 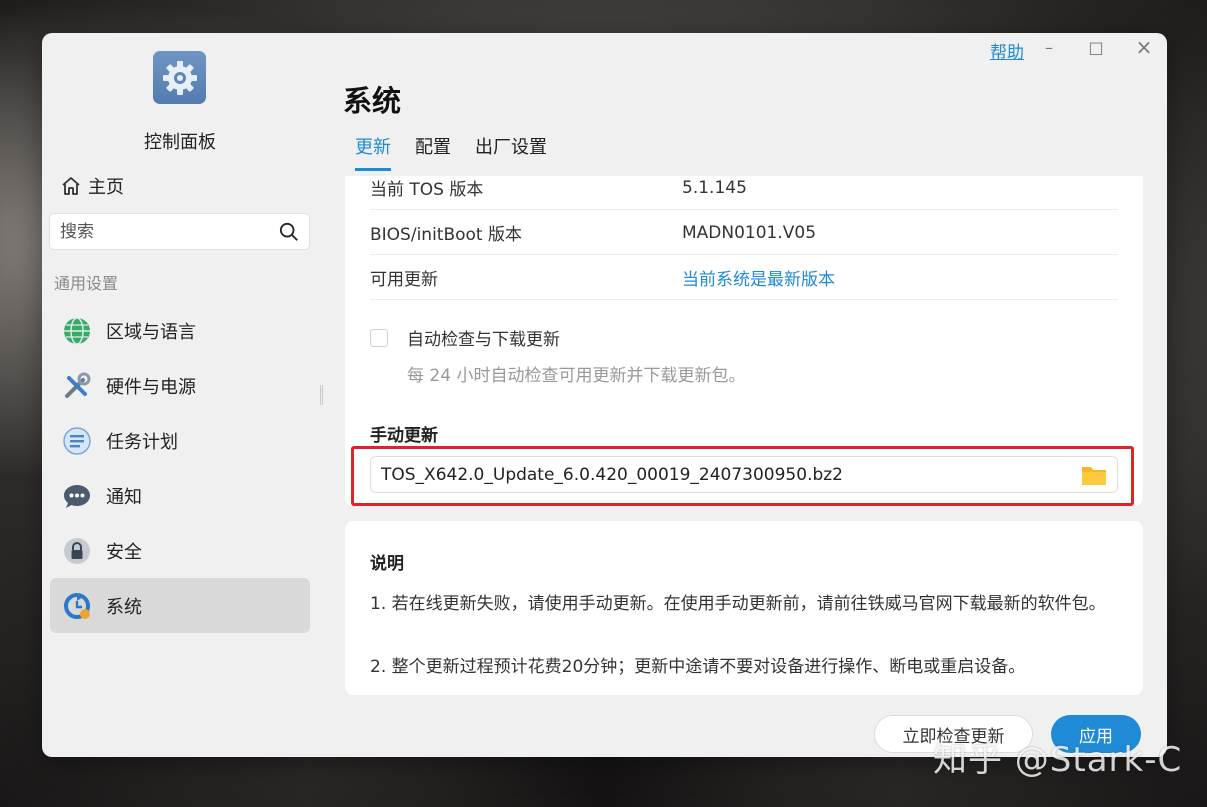 I want to click on gear-icon, so click(x=179, y=77).